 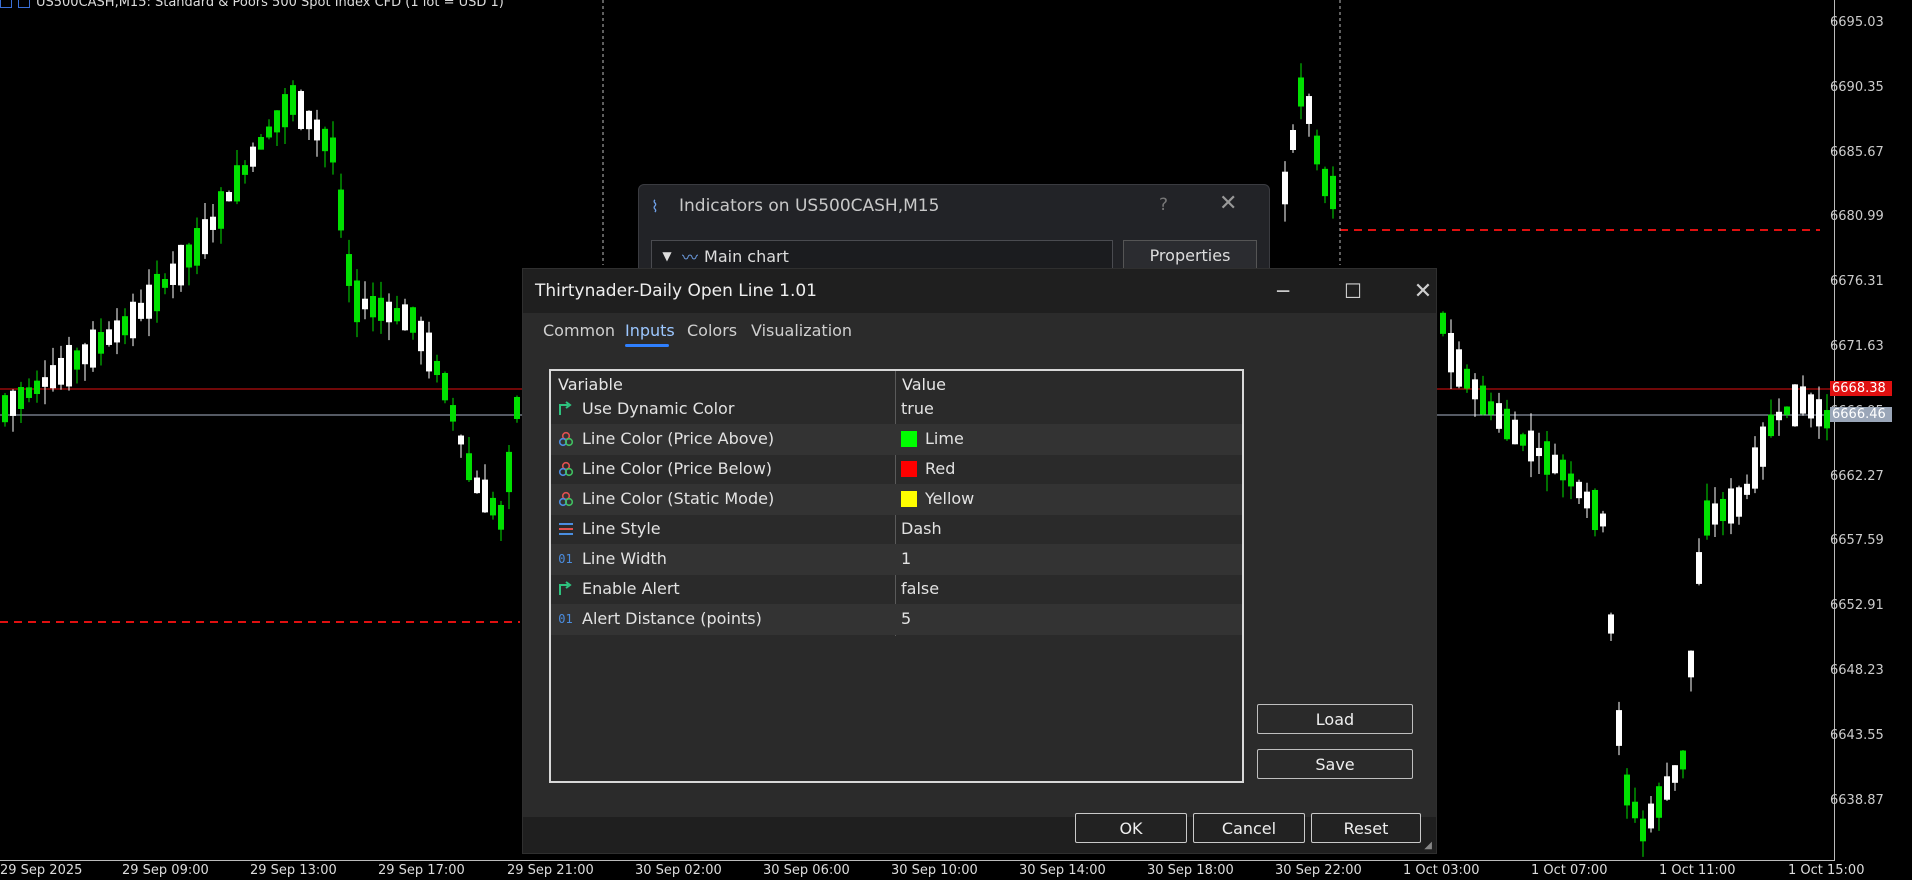 What do you see at coordinates (1335, 719) in the screenshot?
I see `load-button: Load` at bounding box center [1335, 719].